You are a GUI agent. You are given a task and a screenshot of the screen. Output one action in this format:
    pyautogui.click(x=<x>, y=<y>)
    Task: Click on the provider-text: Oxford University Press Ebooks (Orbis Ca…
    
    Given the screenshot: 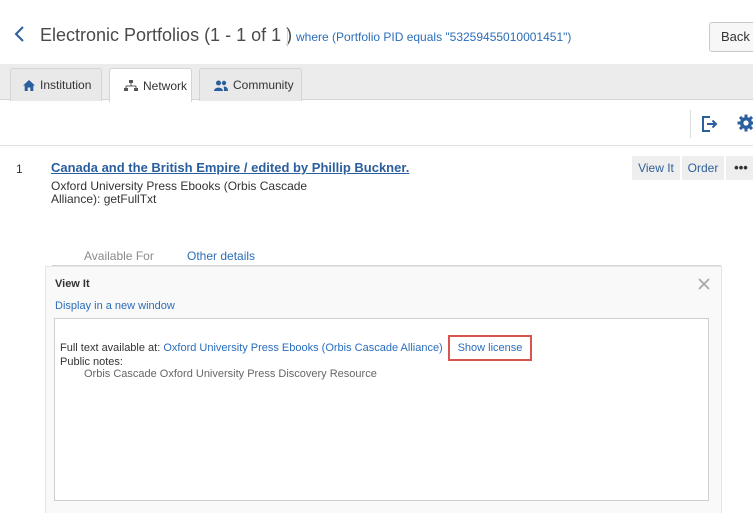 What is the action you would take?
    pyautogui.click(x=179, y=192)
    